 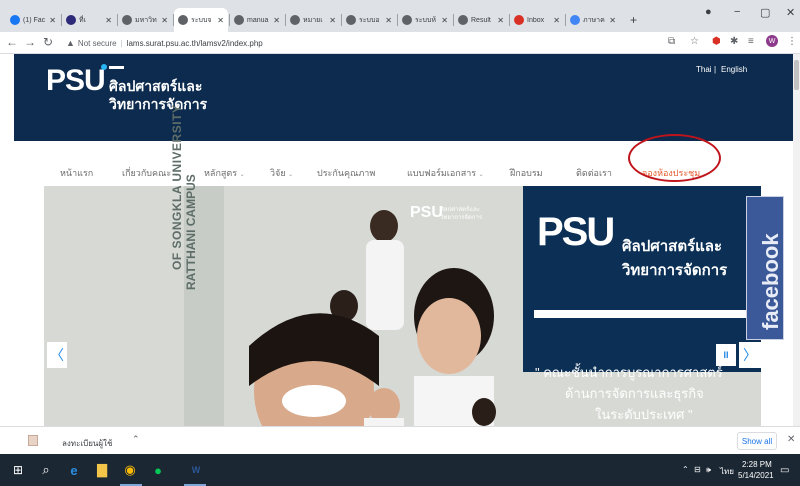 I want to click on reading-list-icon: ≡, so click(x=751, y=41).